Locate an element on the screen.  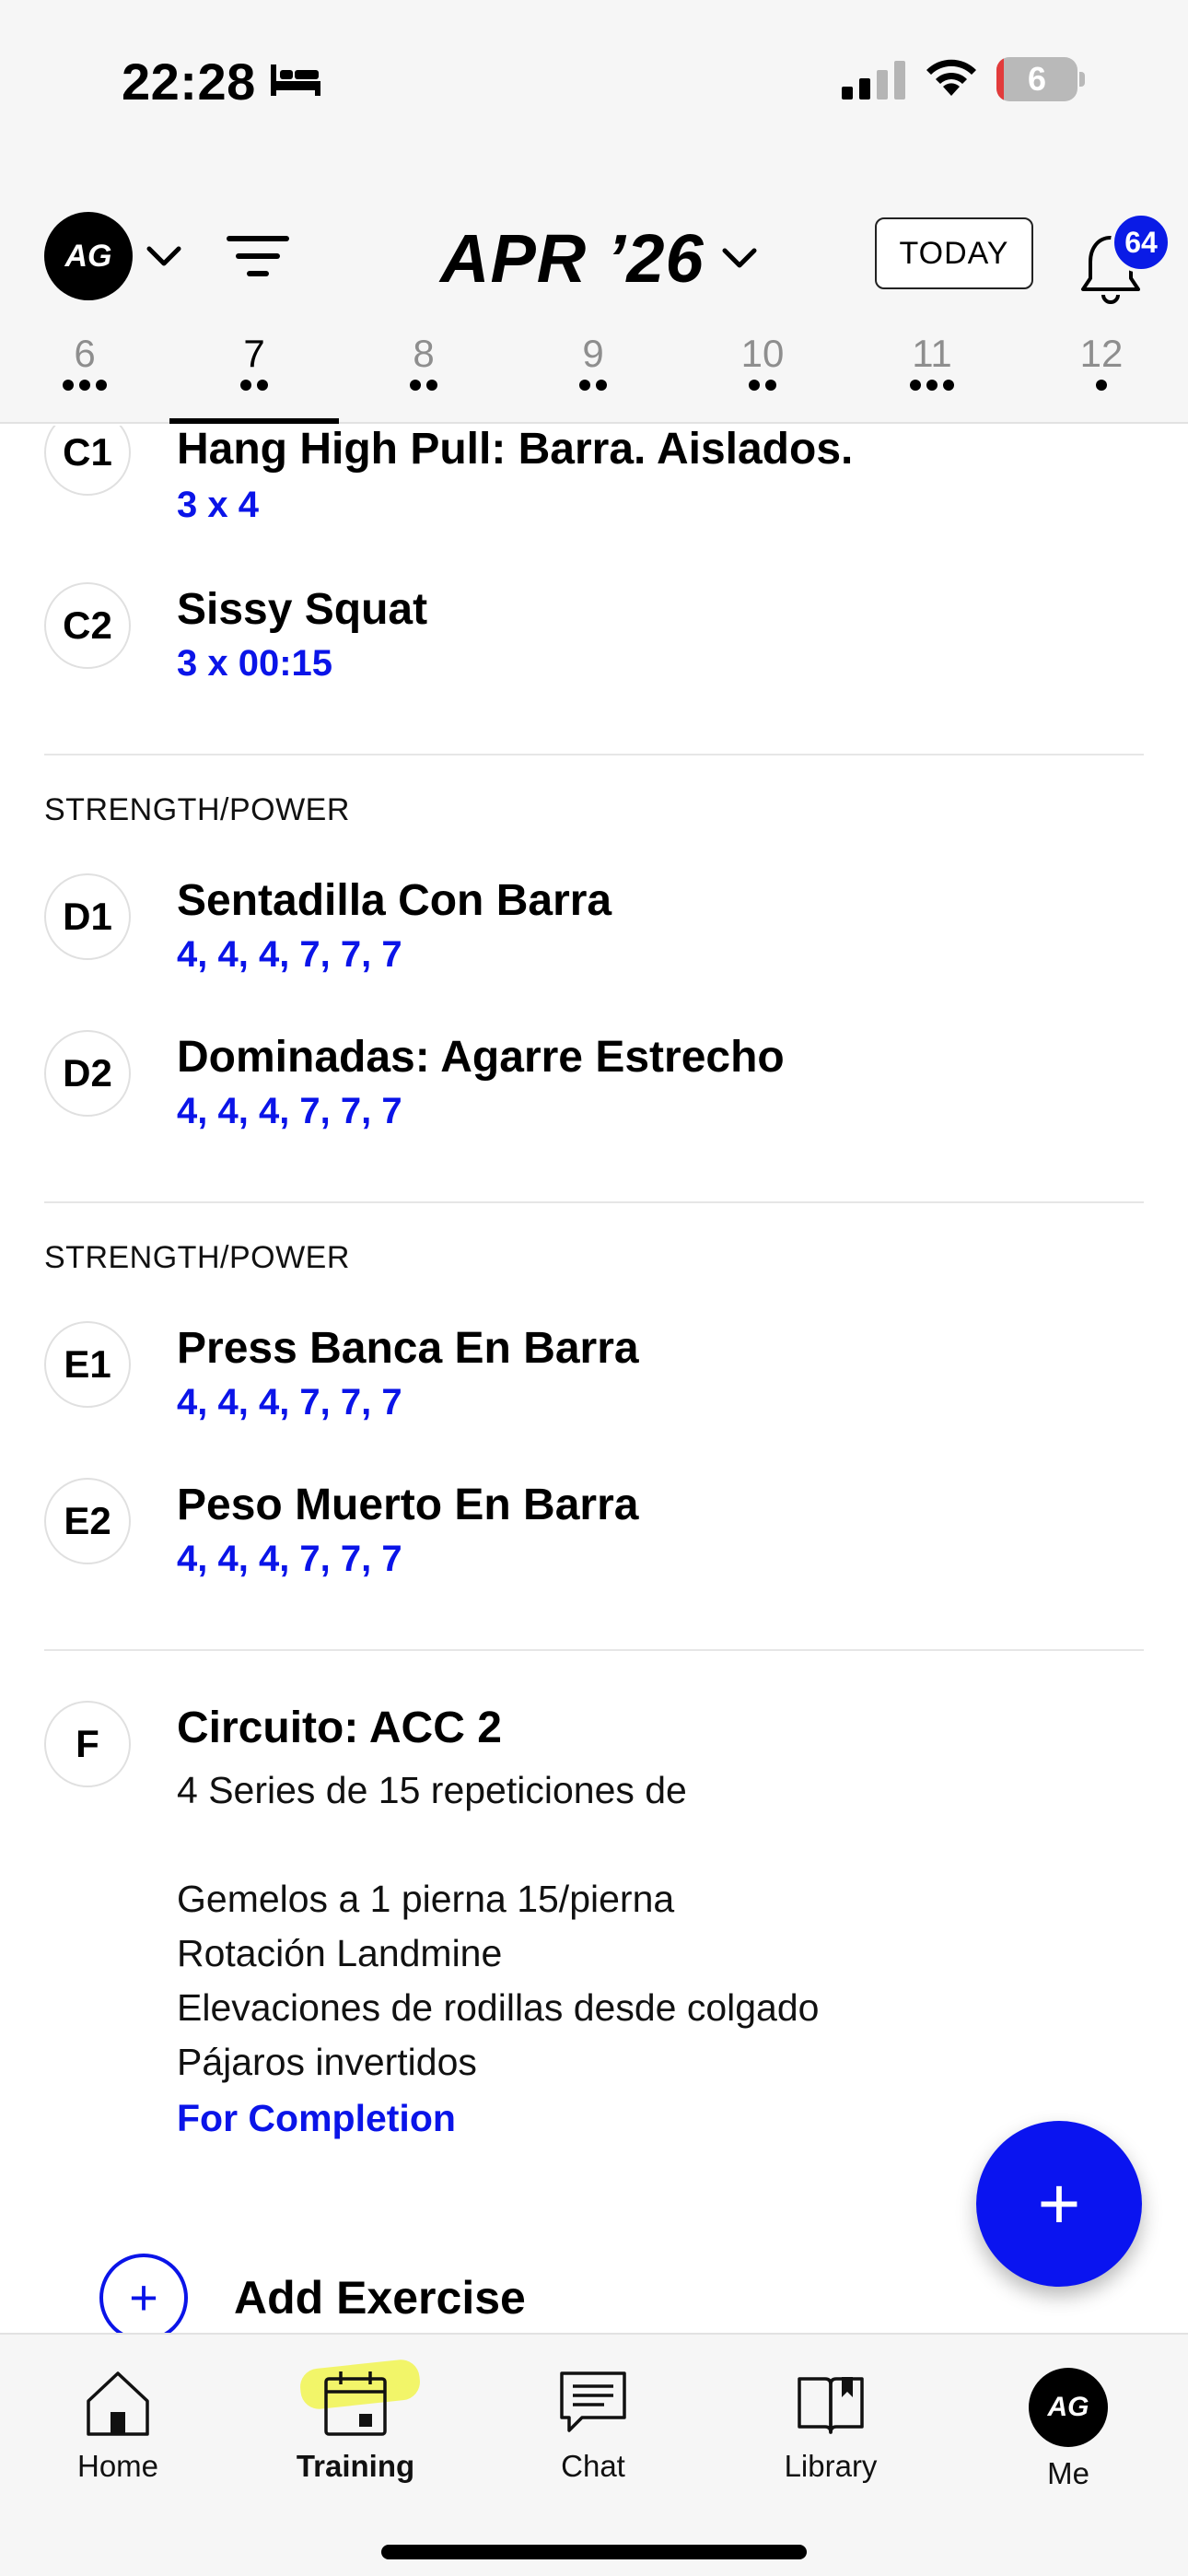
exercise-code: C2 is located at coordinates (87, 625).